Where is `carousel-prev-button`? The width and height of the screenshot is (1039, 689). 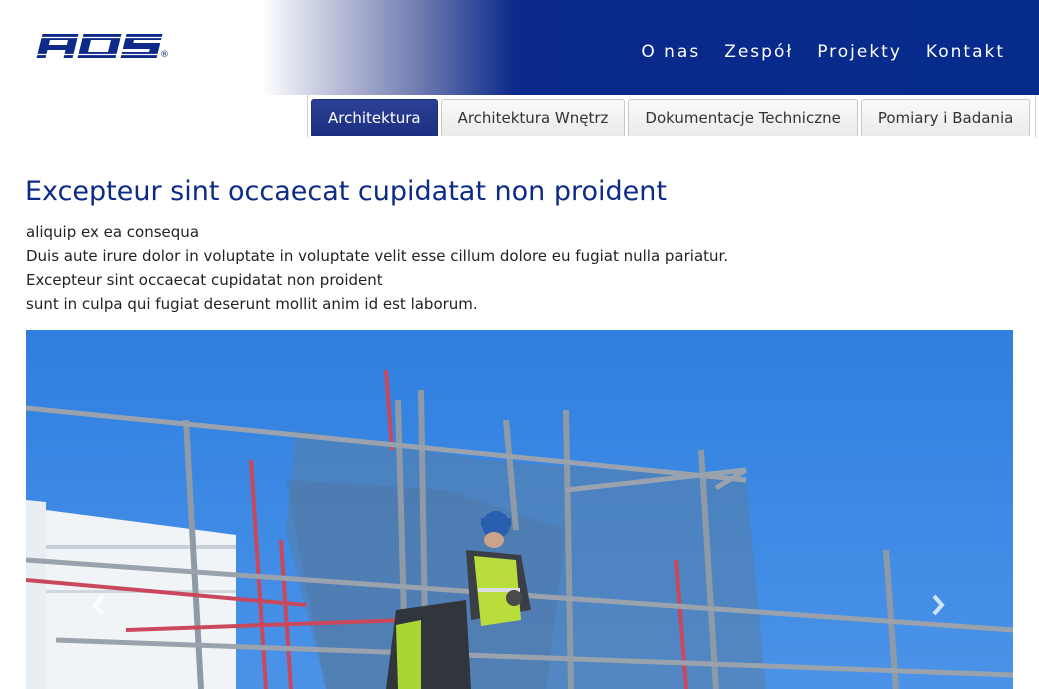
carousel-prev-button is located at coordinates (99, 605).